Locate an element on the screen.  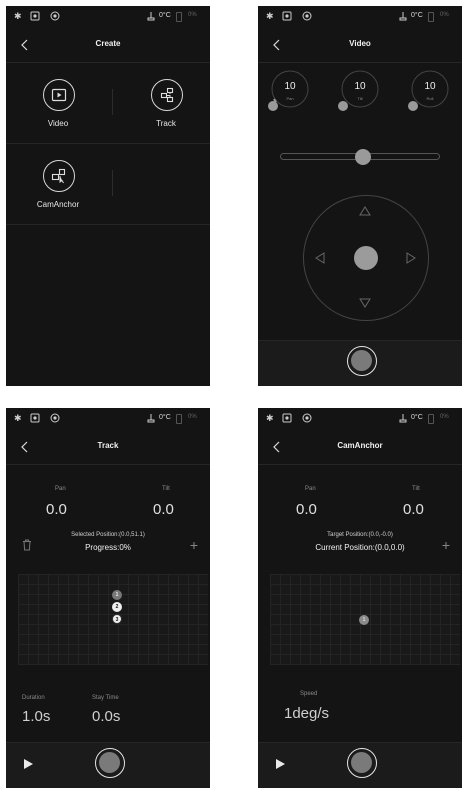
anchor-marker: 1 is located at coordinates (364, 620).